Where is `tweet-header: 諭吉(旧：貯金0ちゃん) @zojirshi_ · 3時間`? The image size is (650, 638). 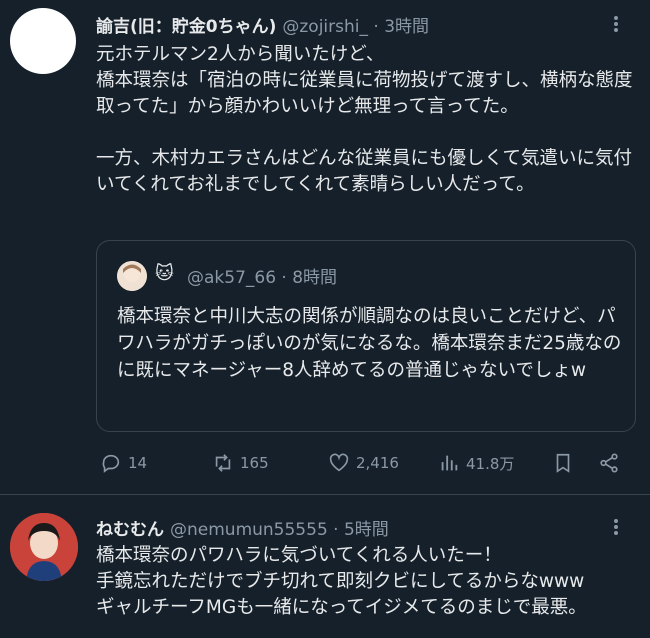 tweet-header: 諭吉(旧：貯金0ちゃん) @zojirshi_ · 3時間 is located at coordinates (262, 24).